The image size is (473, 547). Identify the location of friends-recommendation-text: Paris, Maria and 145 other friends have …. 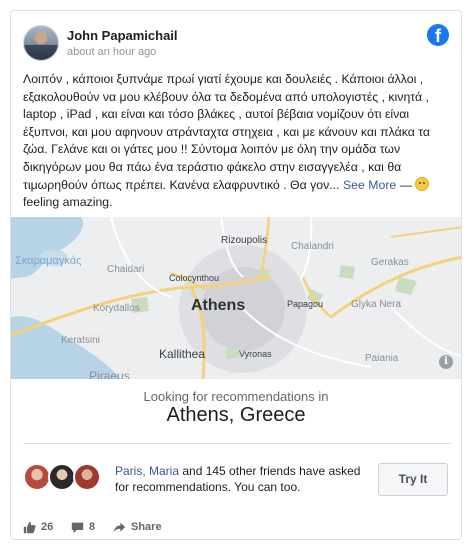
(240, 479).